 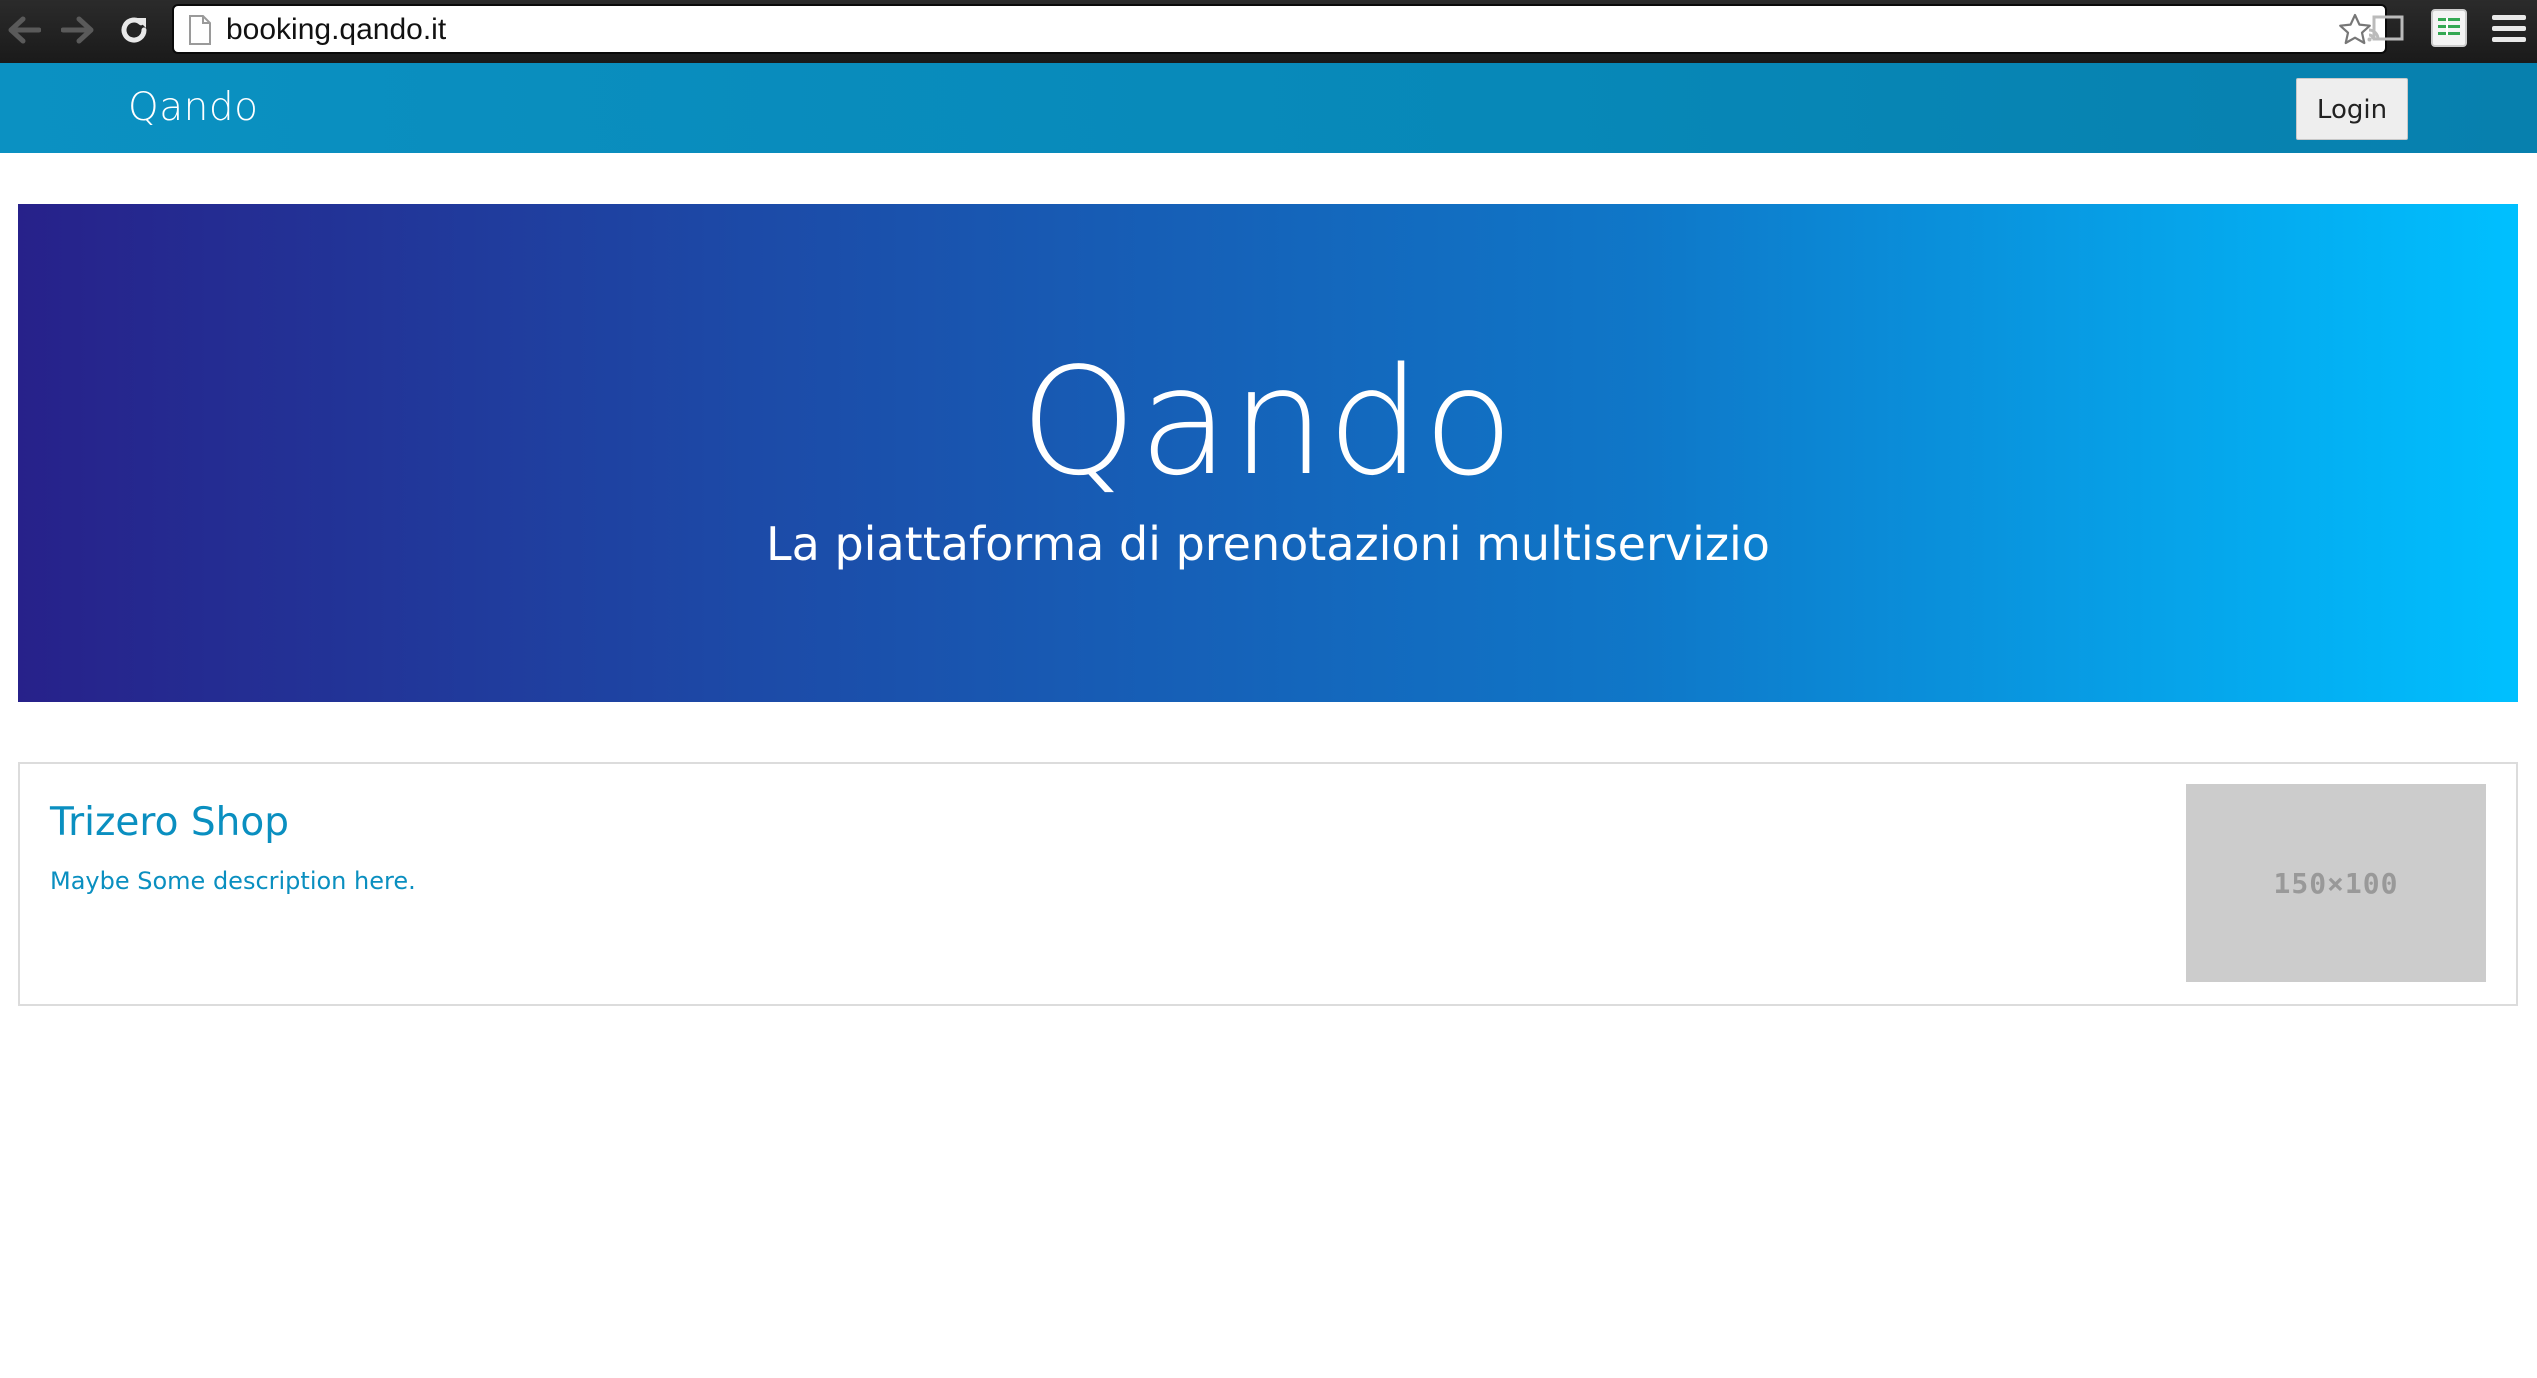 I want to click on reload-icon, so click(x=134, y=30).